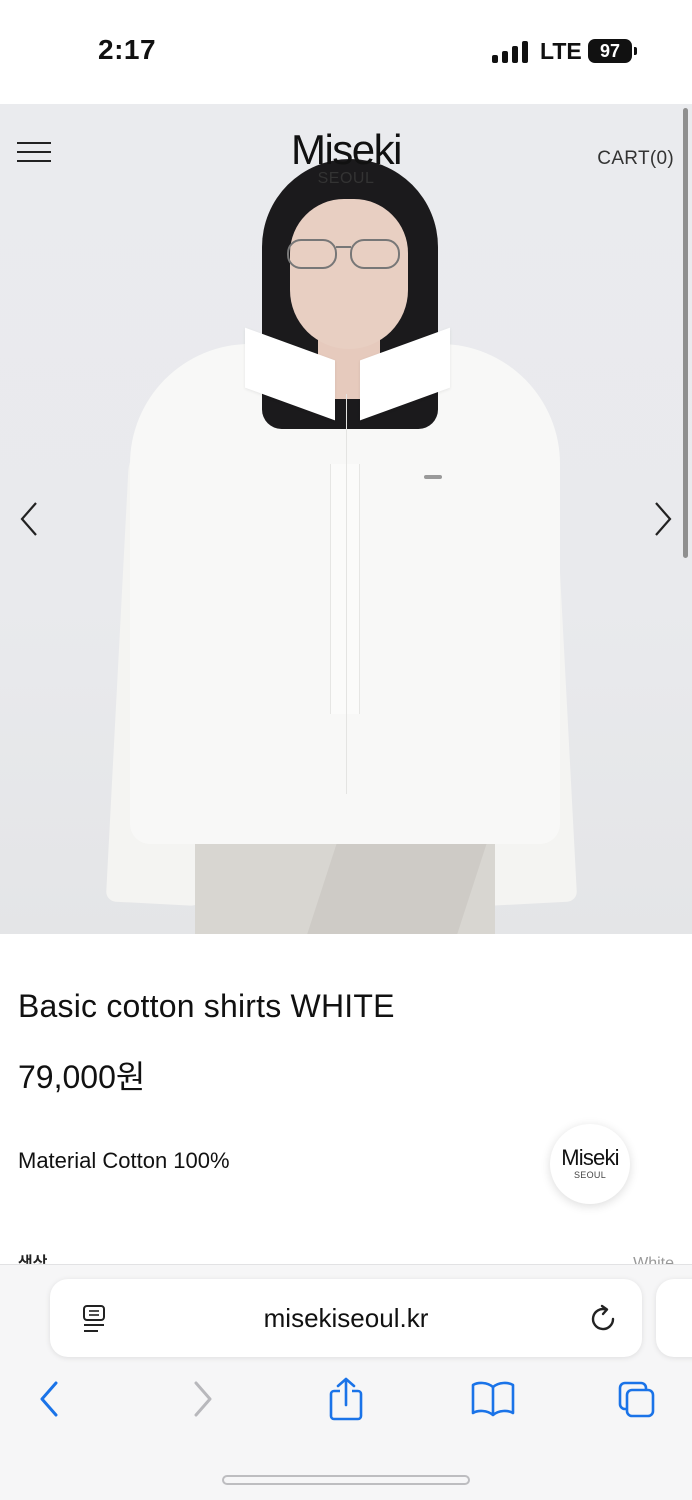  I want to click on fab-brand-name: Miseki, so click(590, 1157).